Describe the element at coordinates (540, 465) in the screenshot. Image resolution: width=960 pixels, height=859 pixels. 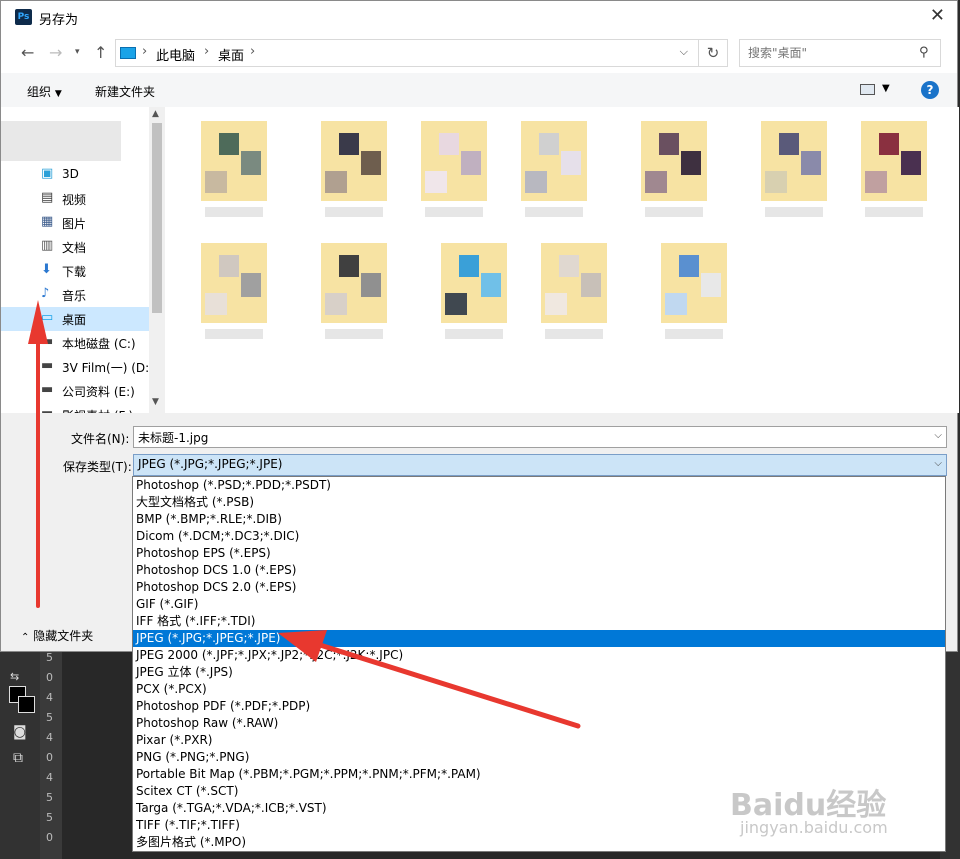
I see `filetype-select: JPEG (*.JPG;*.JPEG;*.JPE) ⌵` at that location.